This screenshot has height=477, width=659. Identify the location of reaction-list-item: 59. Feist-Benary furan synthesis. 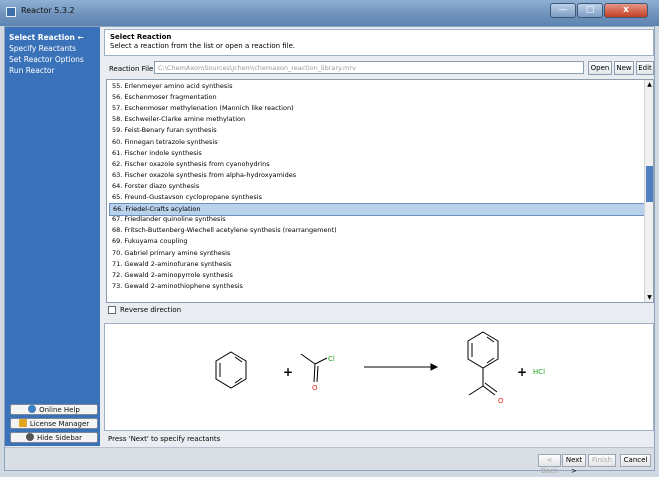
(377, 130).